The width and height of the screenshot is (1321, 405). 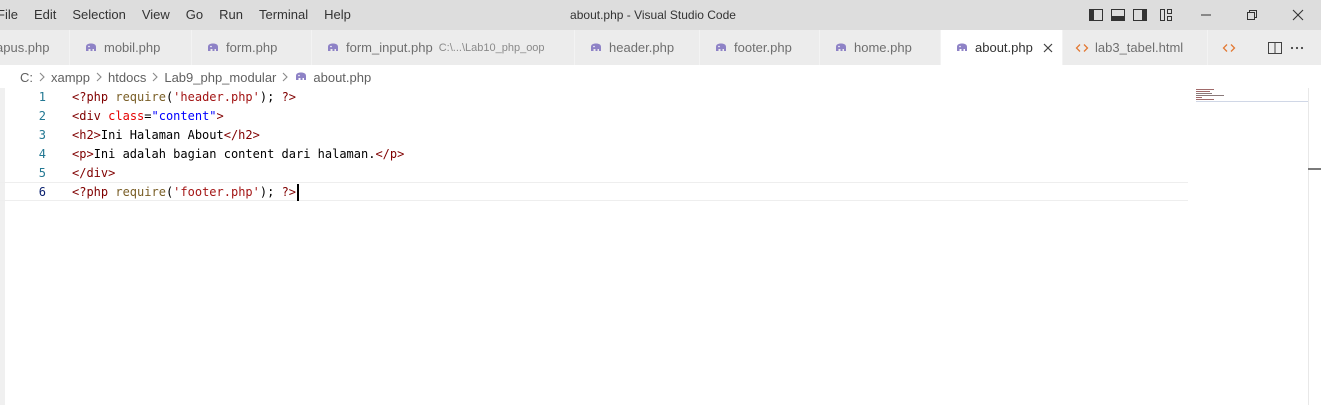 What do you see at coordinates (94, 173) in the screenshot?
I see `code-text: </div>` at bounding box center [94, 173].